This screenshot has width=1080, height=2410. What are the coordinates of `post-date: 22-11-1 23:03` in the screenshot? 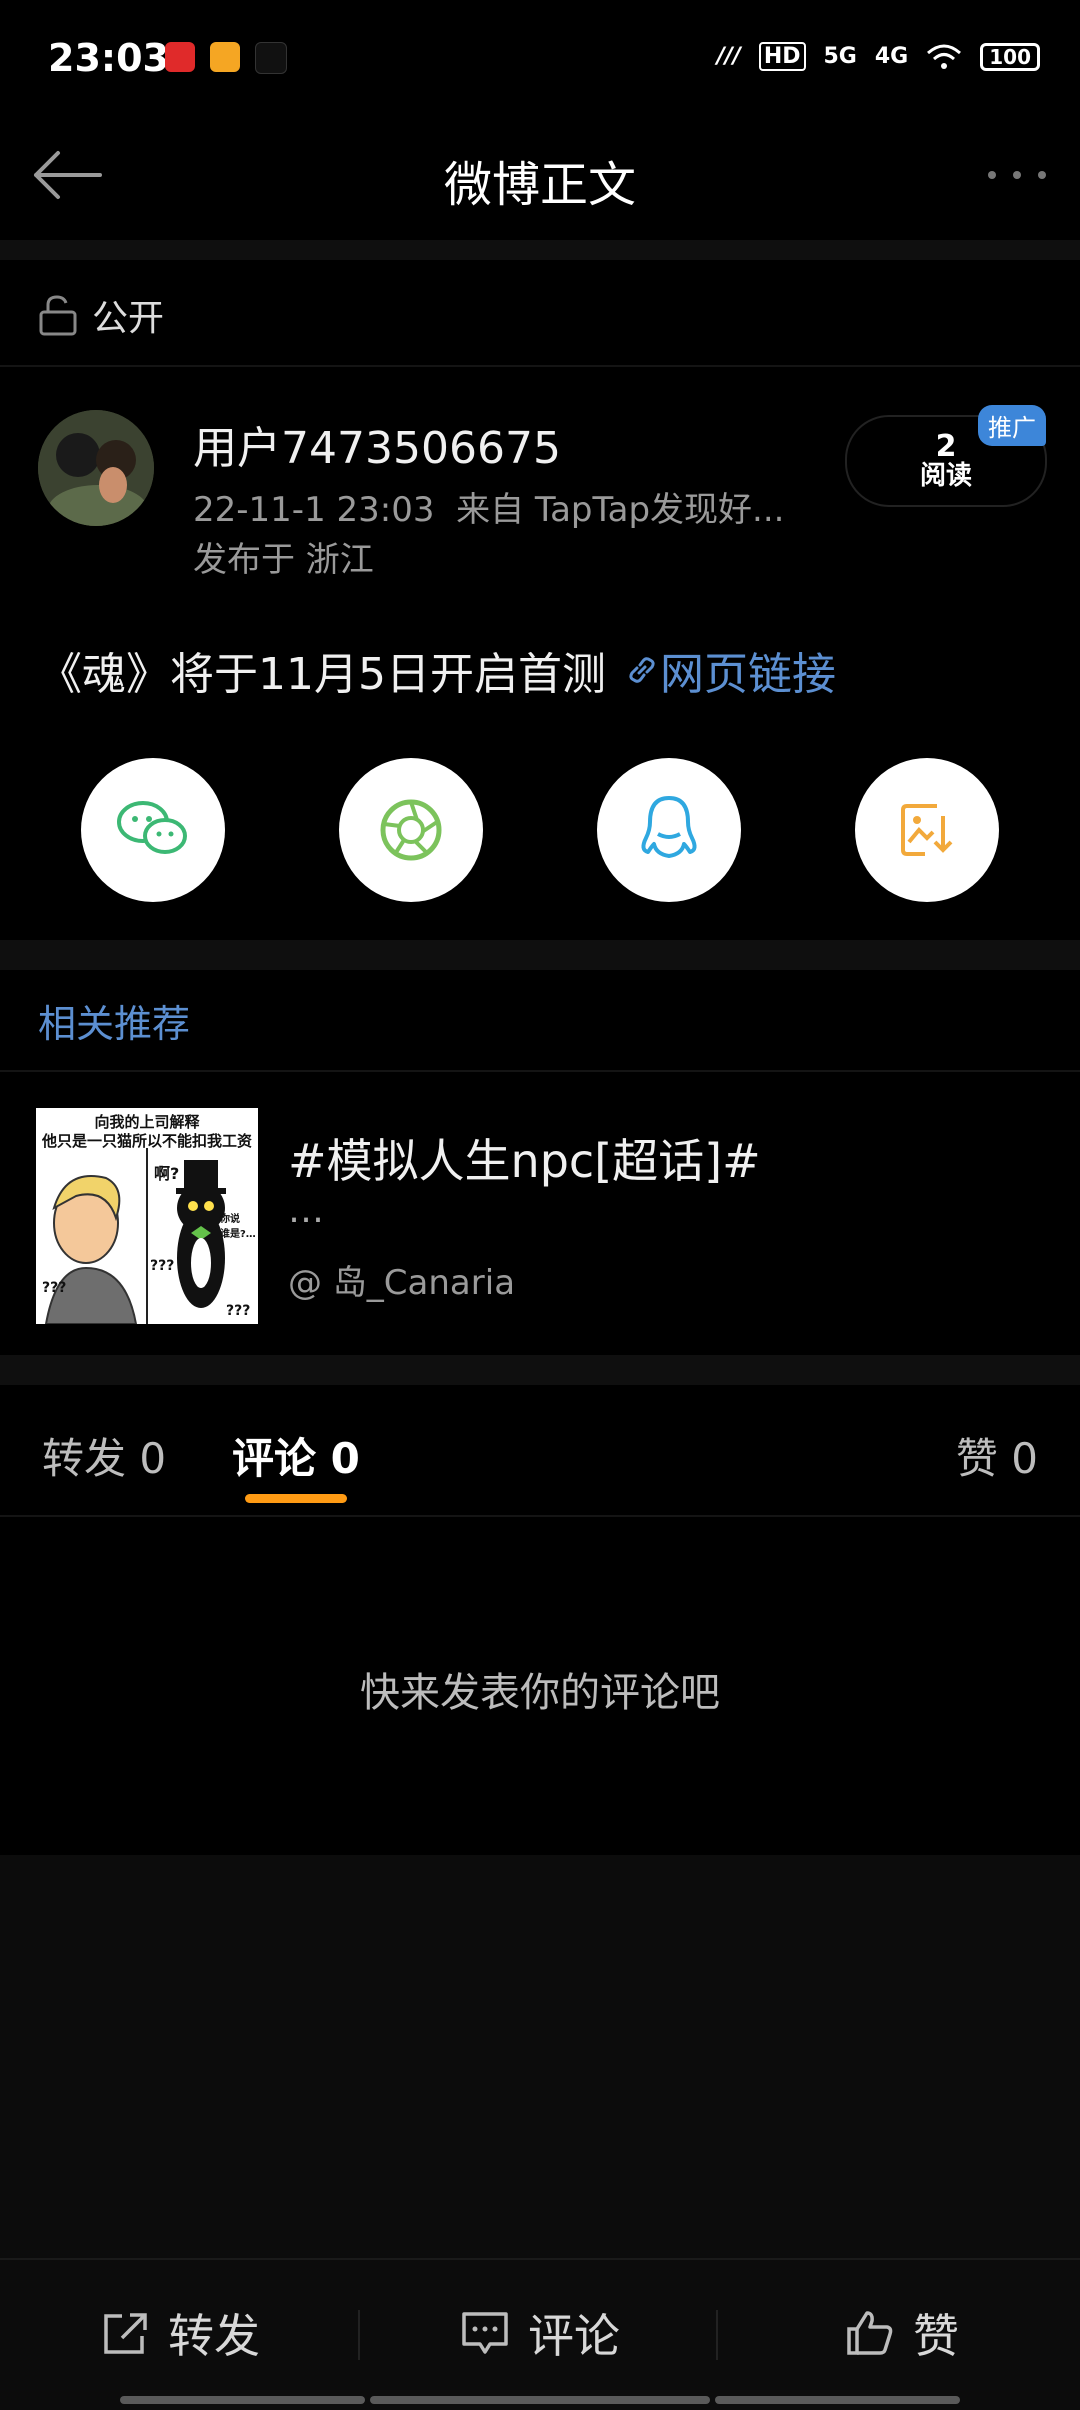 It's located at (314, 510).